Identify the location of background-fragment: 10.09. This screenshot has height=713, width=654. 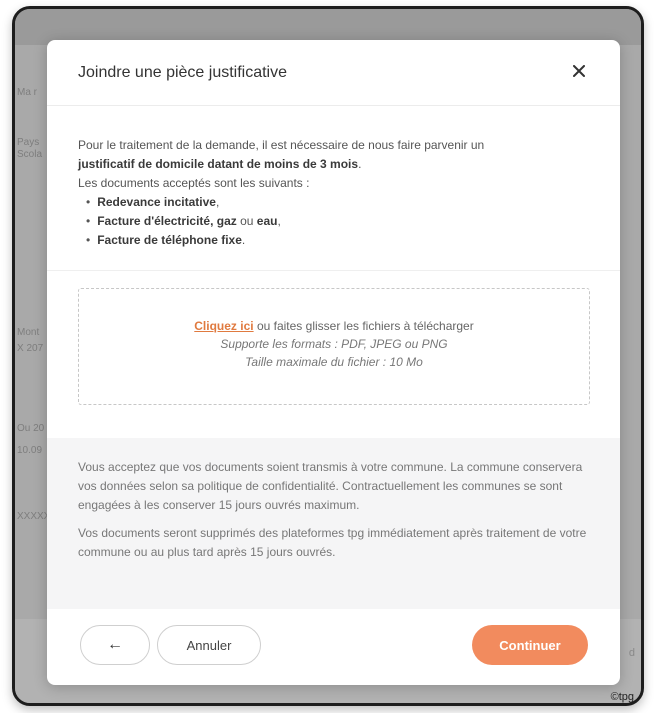
(30, 450).